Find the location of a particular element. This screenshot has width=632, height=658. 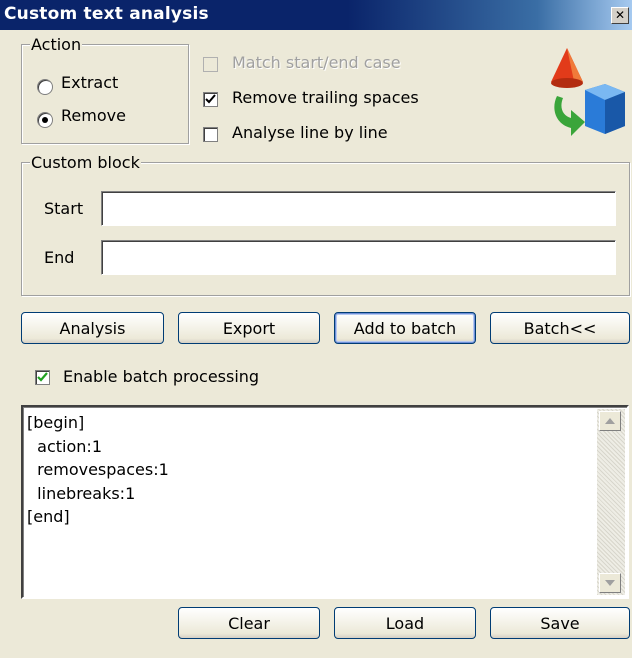

radio-extract-label: Extract is located at coordinates (89, 82).